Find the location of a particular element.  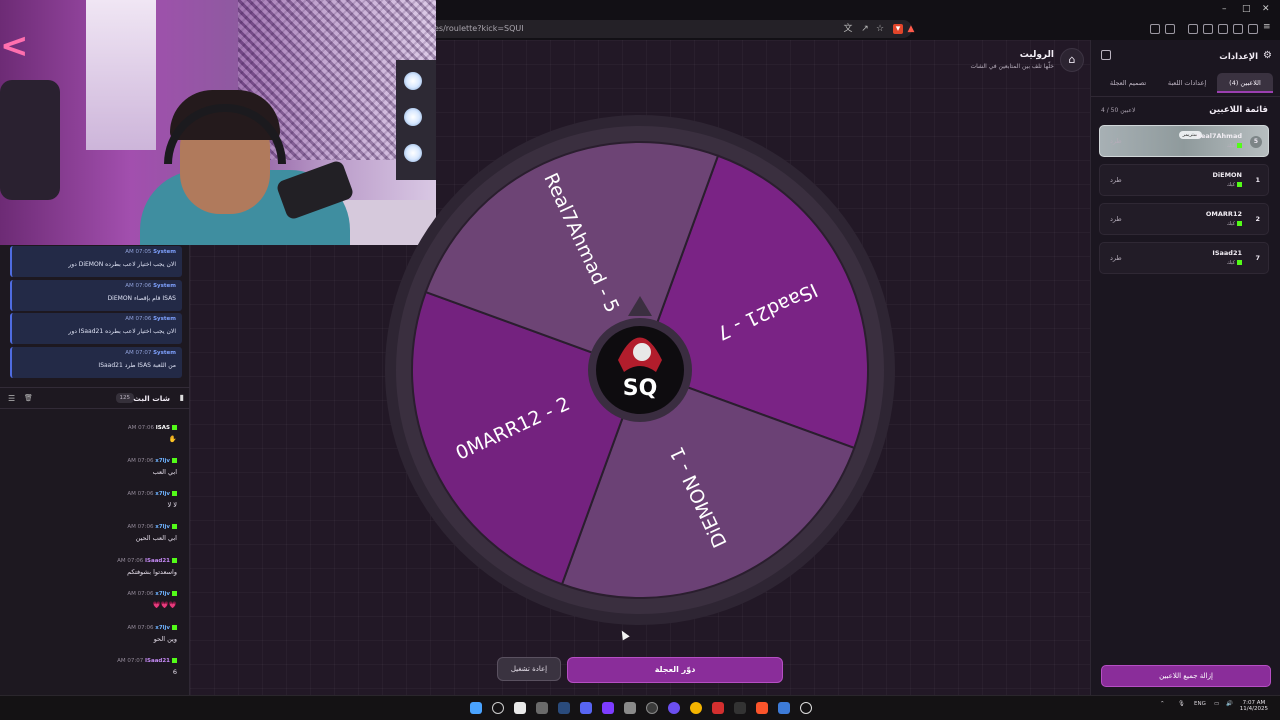

streamer-figure is located at coordinates (247, 167).